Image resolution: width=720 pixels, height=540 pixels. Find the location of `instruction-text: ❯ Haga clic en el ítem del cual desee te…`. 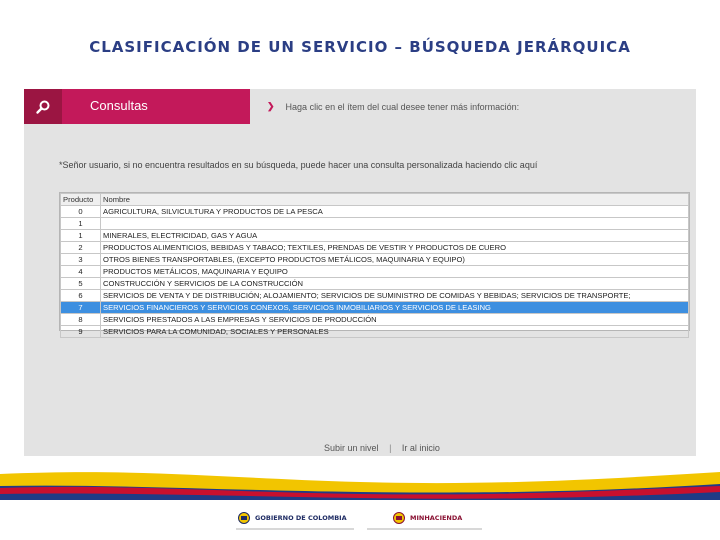

instruction-text: ❯ Haga clic en el ítem del cual desee te… is located at coordinates (393, 106).